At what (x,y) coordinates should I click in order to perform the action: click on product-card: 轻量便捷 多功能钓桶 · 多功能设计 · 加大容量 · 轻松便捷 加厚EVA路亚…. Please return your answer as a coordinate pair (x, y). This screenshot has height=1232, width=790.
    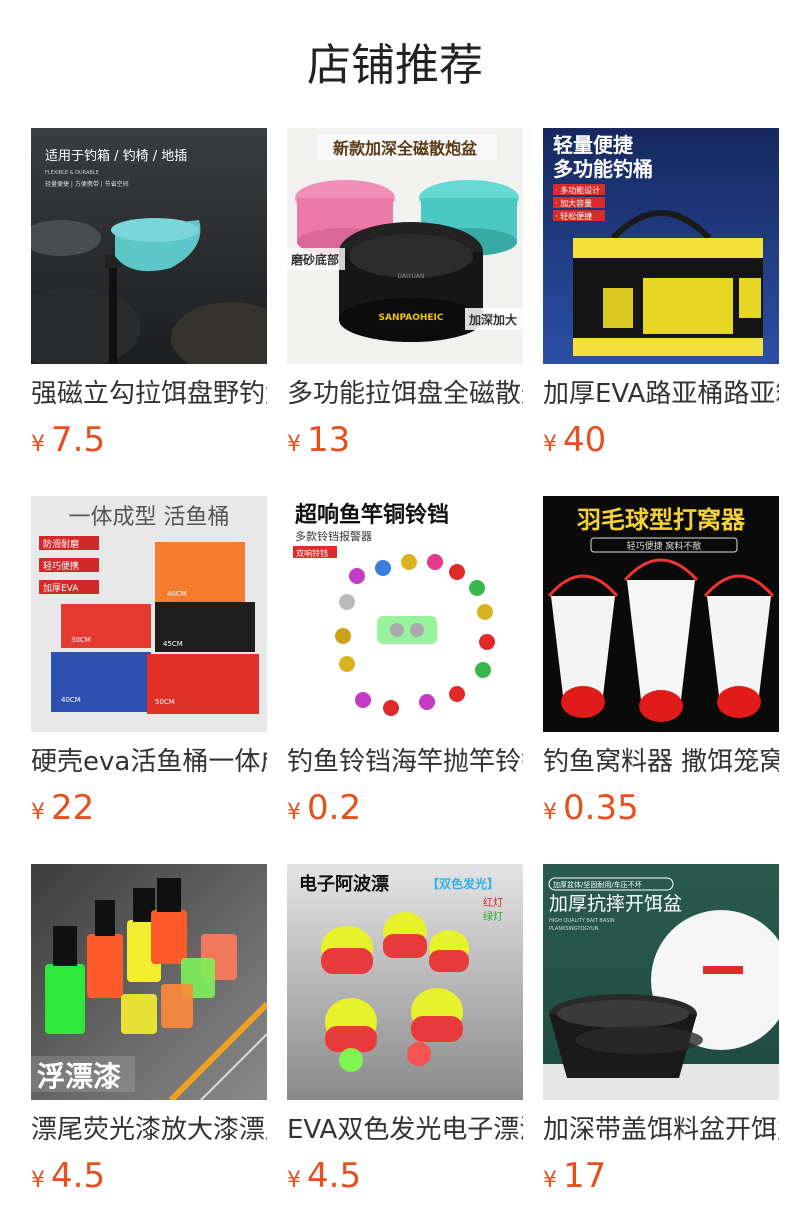
    Looking at the image, I should click on (661, 312).